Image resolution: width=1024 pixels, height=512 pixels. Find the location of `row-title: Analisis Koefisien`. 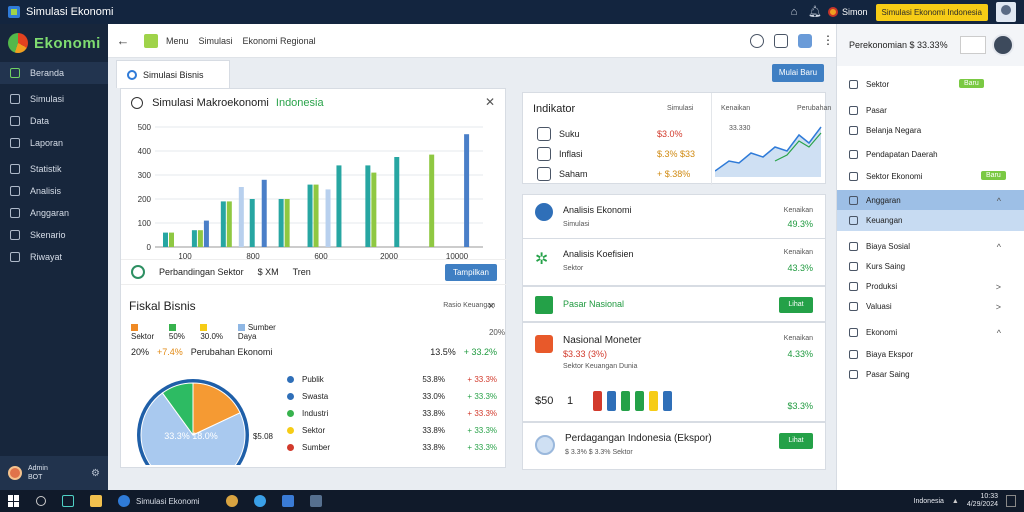

row-title: Analisis Koefisien is located at coordinates (598, 254).